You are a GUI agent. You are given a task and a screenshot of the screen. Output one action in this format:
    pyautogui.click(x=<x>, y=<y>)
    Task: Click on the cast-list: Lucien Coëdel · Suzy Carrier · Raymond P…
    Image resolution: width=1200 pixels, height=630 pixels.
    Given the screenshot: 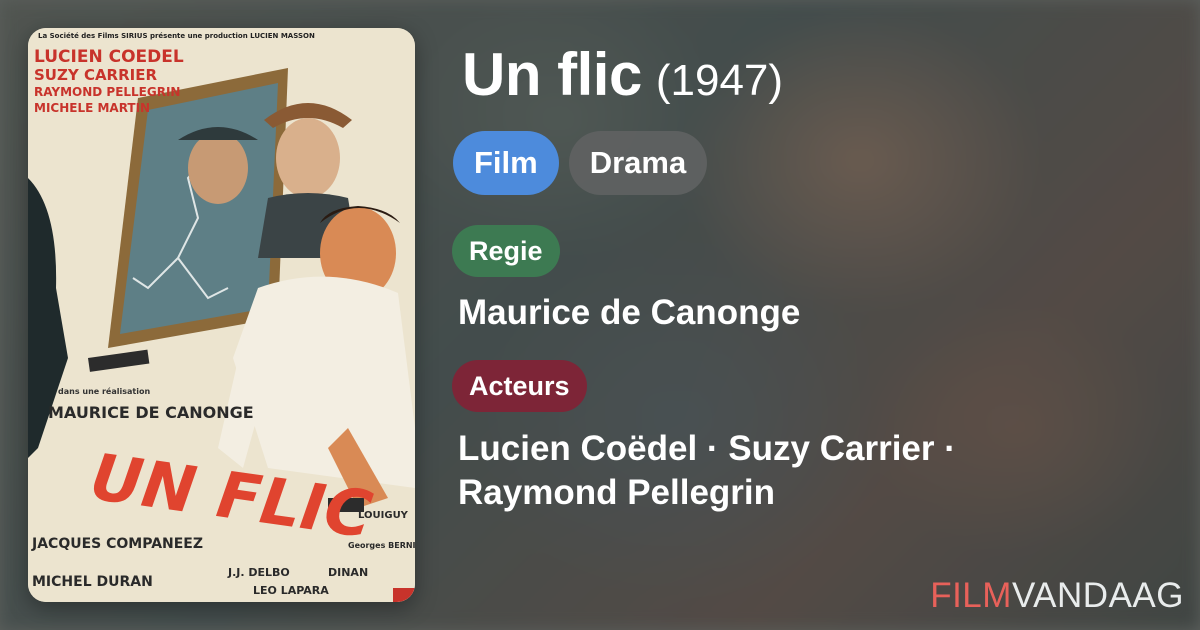 What is the action you would take?
    pyautogui.click(x=778, y=471)
    